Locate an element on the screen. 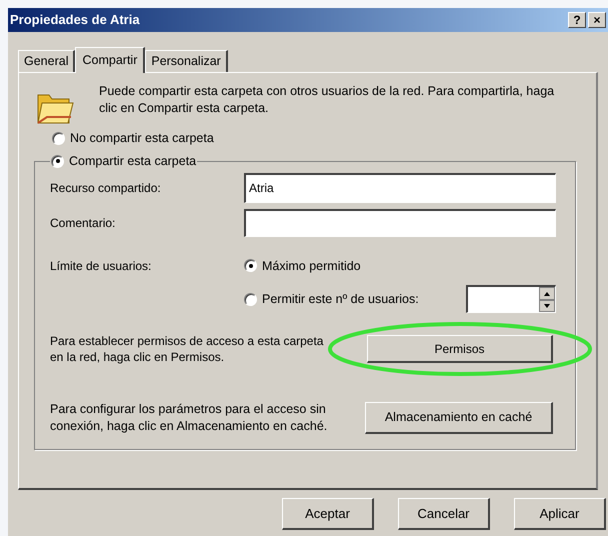  permissions-button: Permisos is located at coordinates (460, 349).